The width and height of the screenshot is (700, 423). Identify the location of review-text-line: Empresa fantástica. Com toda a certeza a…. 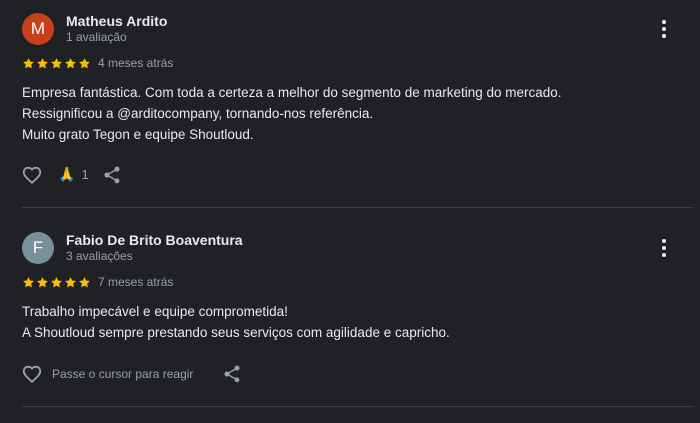
(292, 92).